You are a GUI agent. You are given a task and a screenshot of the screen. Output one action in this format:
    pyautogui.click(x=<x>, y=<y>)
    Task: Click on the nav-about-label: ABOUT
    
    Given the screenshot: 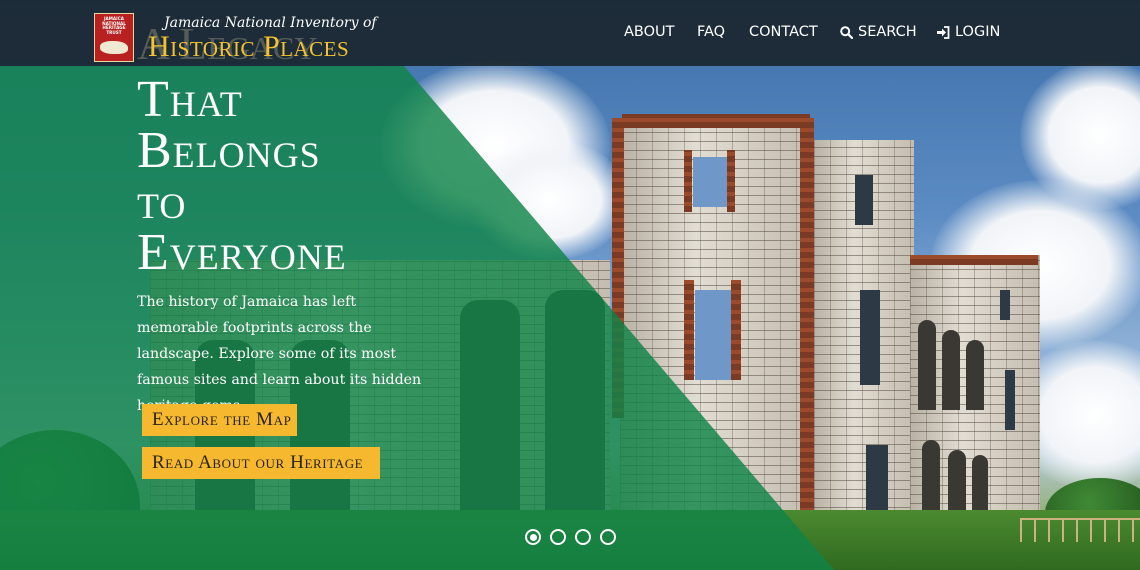 What is the action you would take?
    pyautogui.click(x=649, y=32)
    